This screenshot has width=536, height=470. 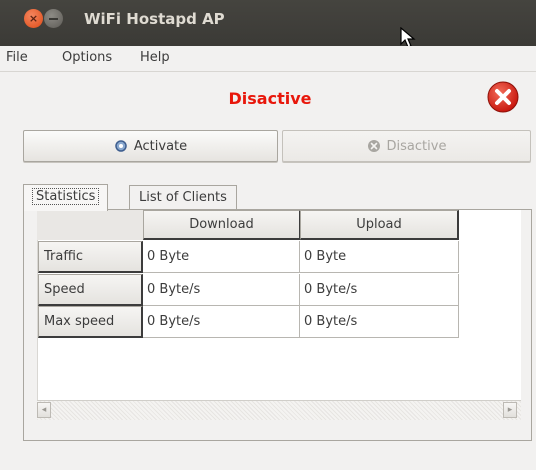 What do you see at coordinates (379, 225) in the screenshot?
I see `column-header-upload: Upload` at bounding box center [379, 225].